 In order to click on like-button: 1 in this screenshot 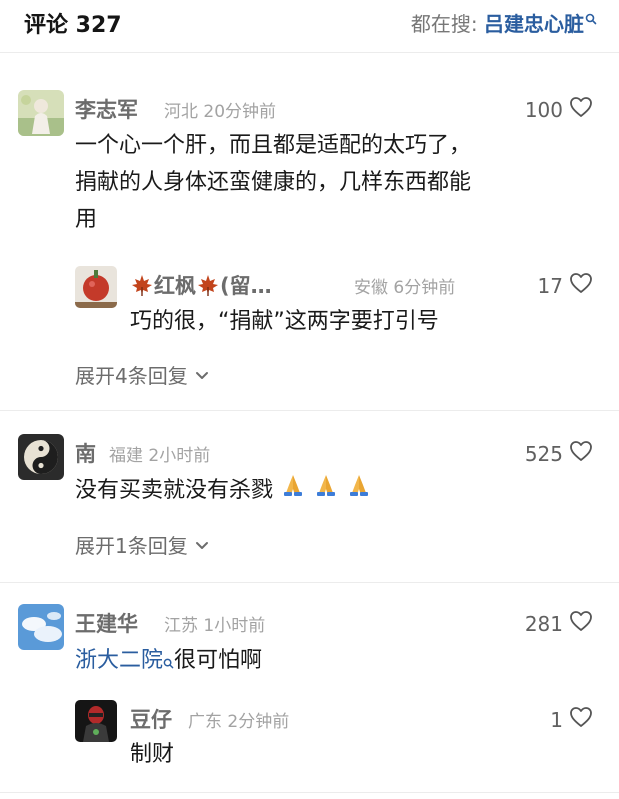, I will do `click(571, 719)`.